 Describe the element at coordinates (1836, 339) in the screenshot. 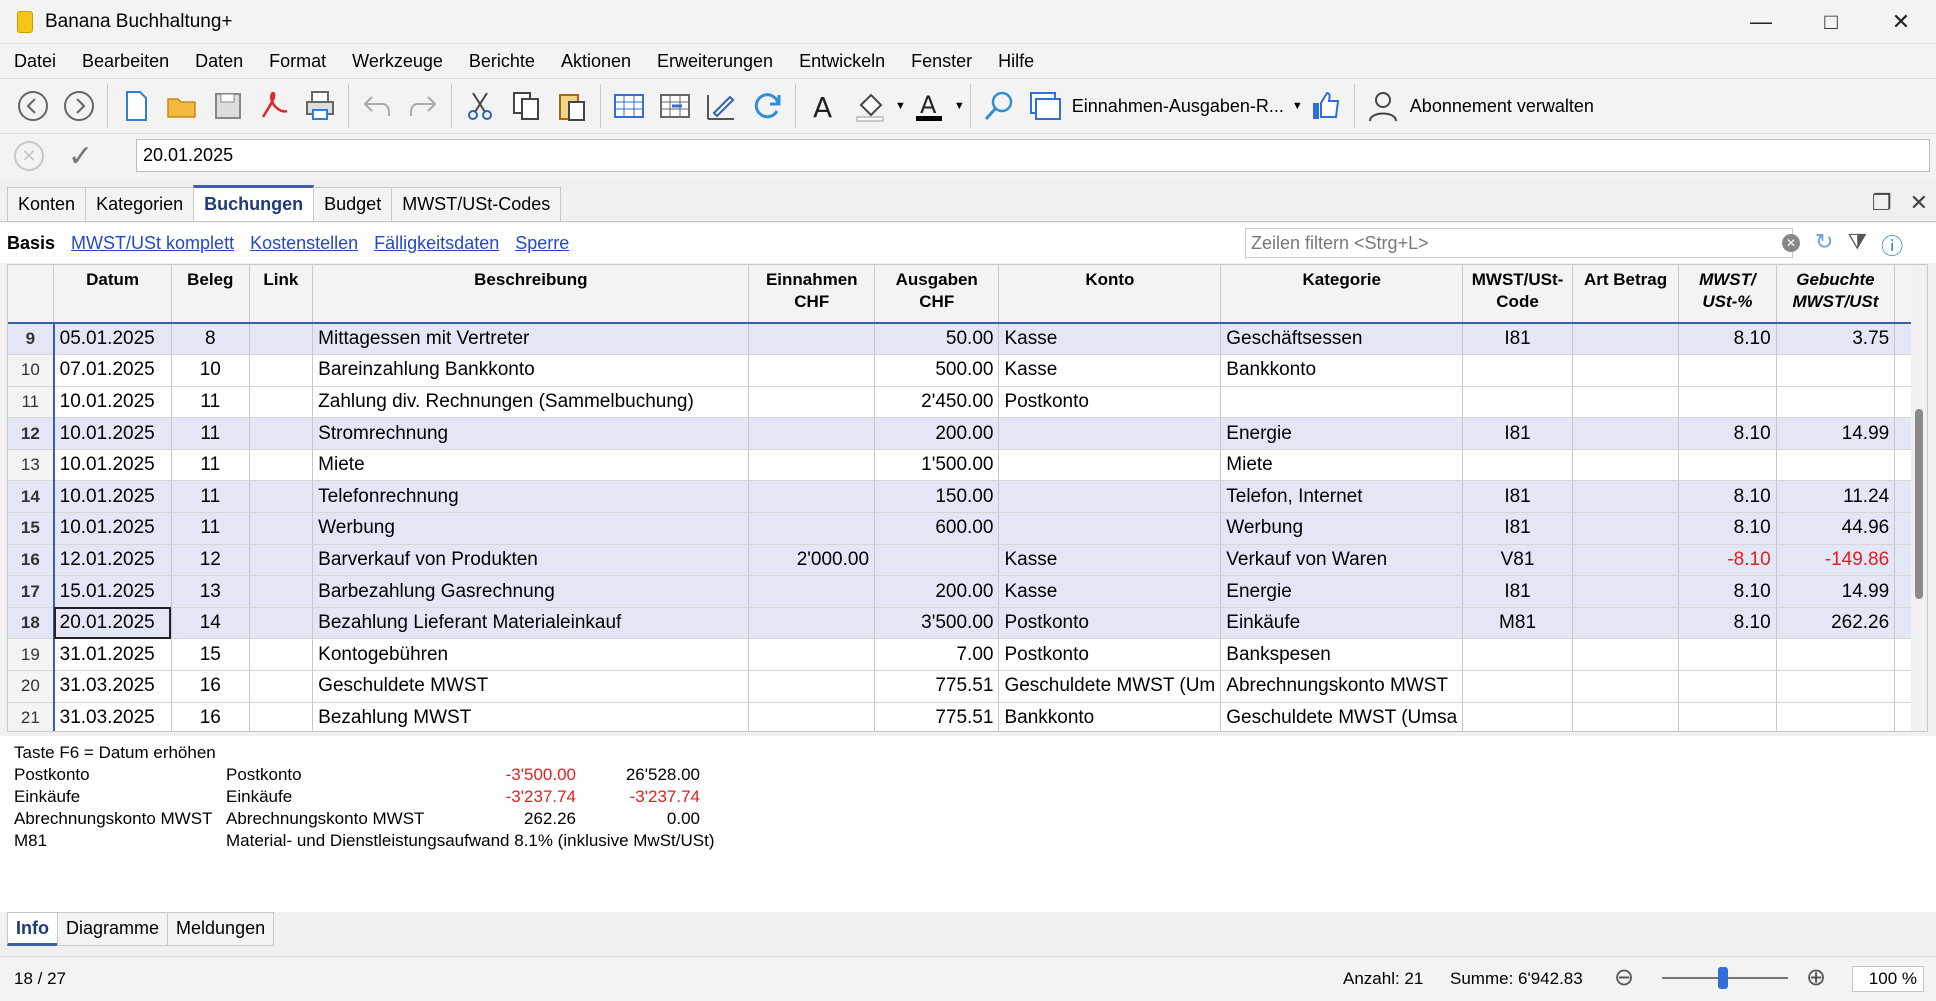

I see `cell-gebuchte-mwst: 3.75` at that location.